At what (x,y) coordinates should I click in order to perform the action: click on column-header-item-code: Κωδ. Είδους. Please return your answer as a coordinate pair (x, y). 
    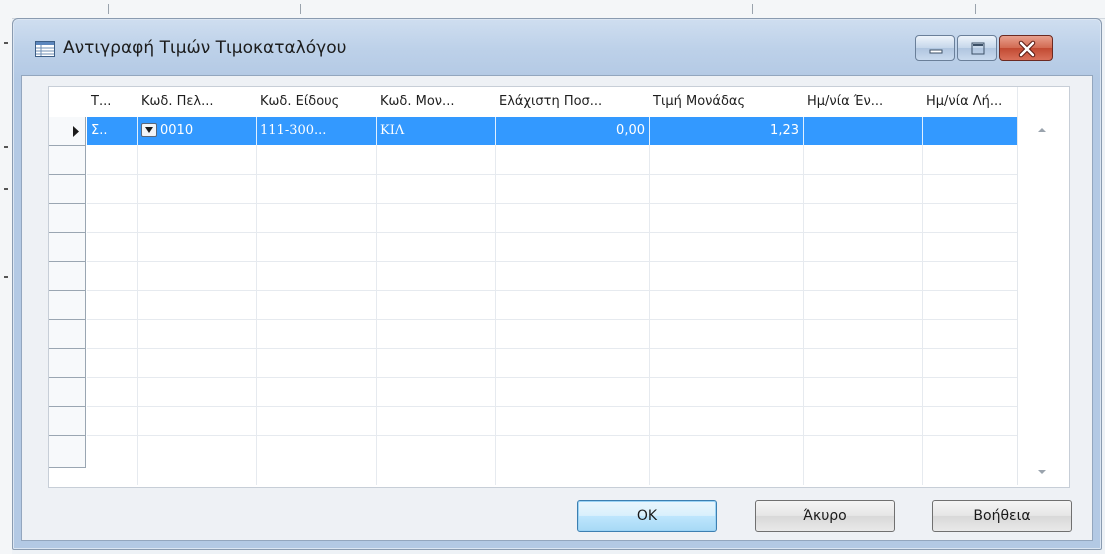
    Looking at the image, I should click on (316, 102).